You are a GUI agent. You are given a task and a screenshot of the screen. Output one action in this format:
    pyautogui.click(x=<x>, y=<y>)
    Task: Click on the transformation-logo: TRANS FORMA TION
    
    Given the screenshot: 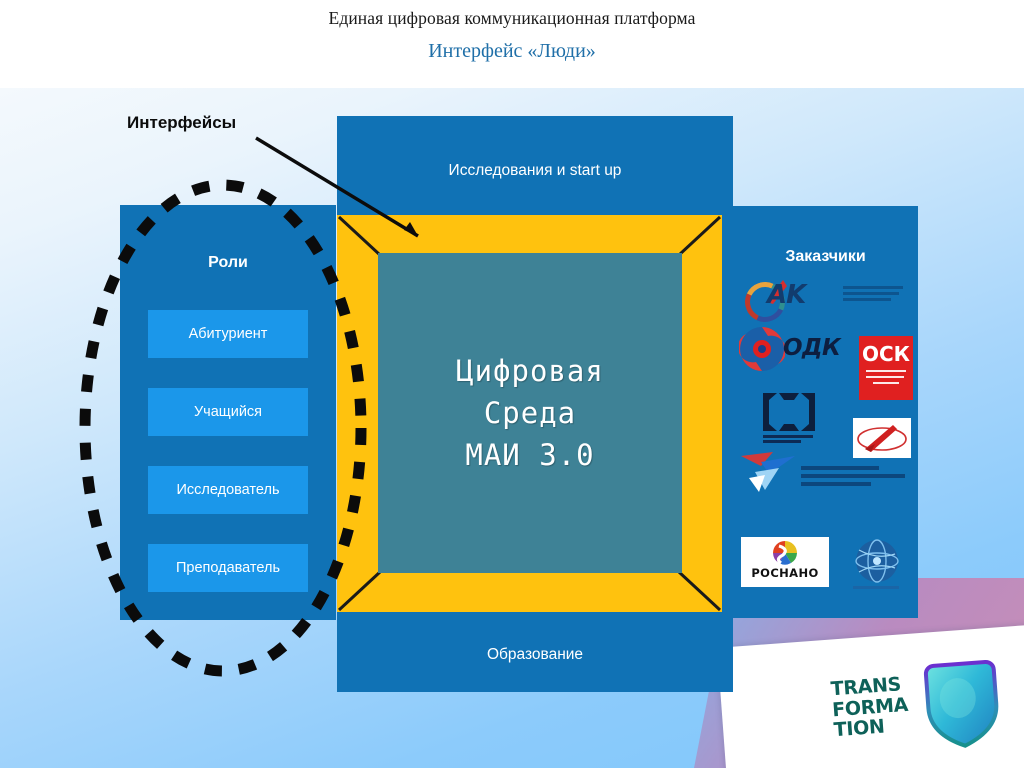 What is the action you would take?
    pyautogui.click(x=922, y=708)
    